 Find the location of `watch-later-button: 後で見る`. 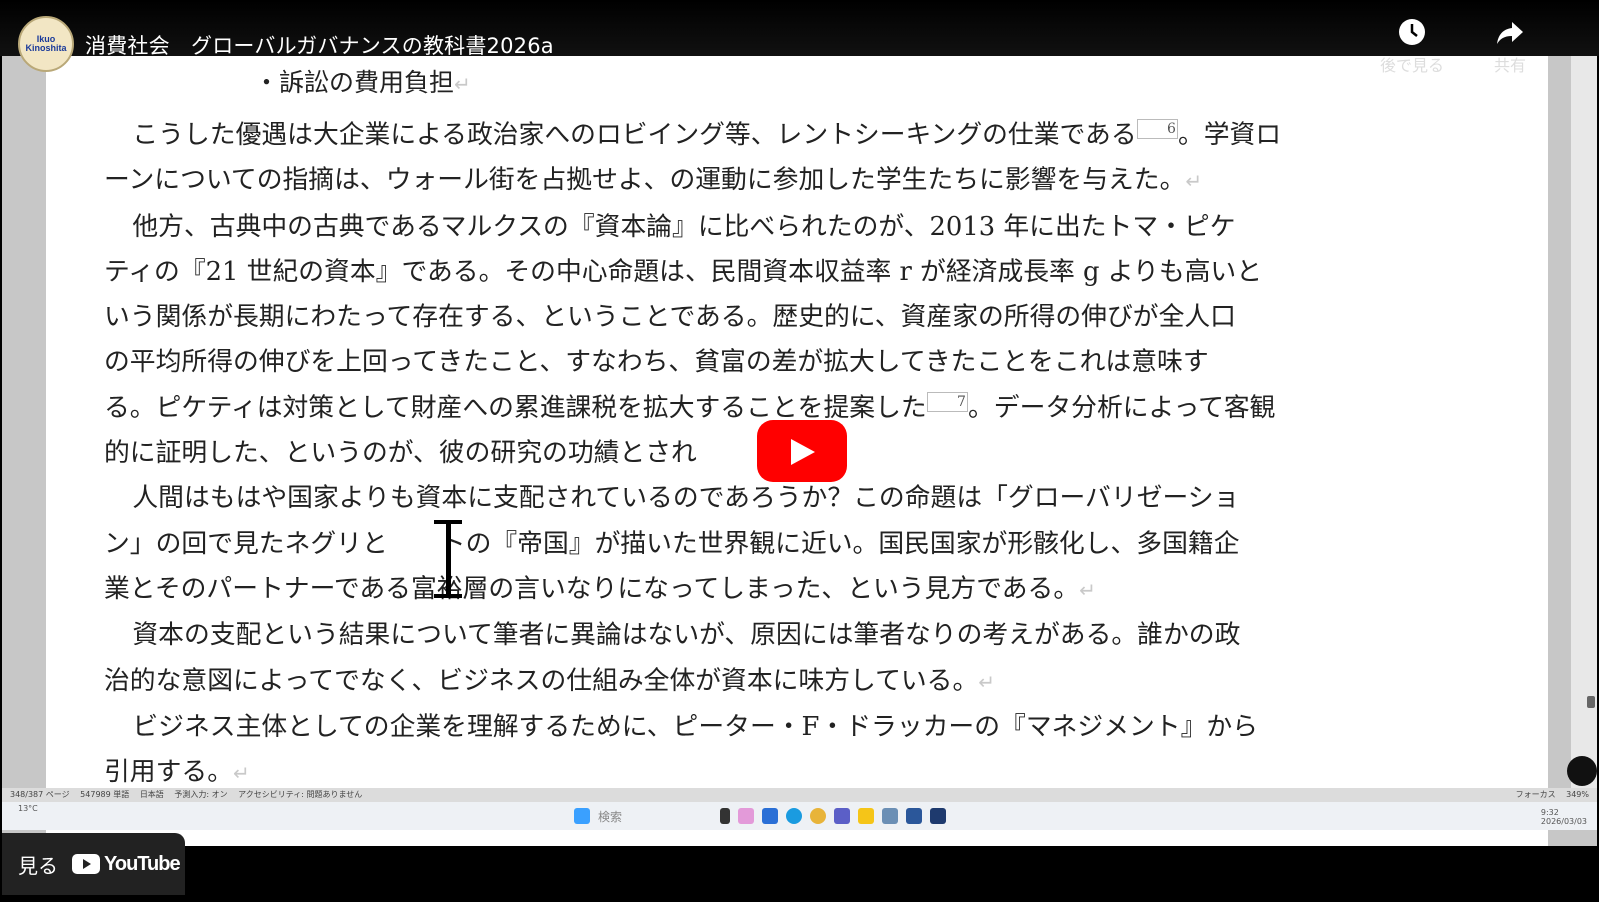

watch-later-button: 後で見る is located at coordinates (1412, 47).